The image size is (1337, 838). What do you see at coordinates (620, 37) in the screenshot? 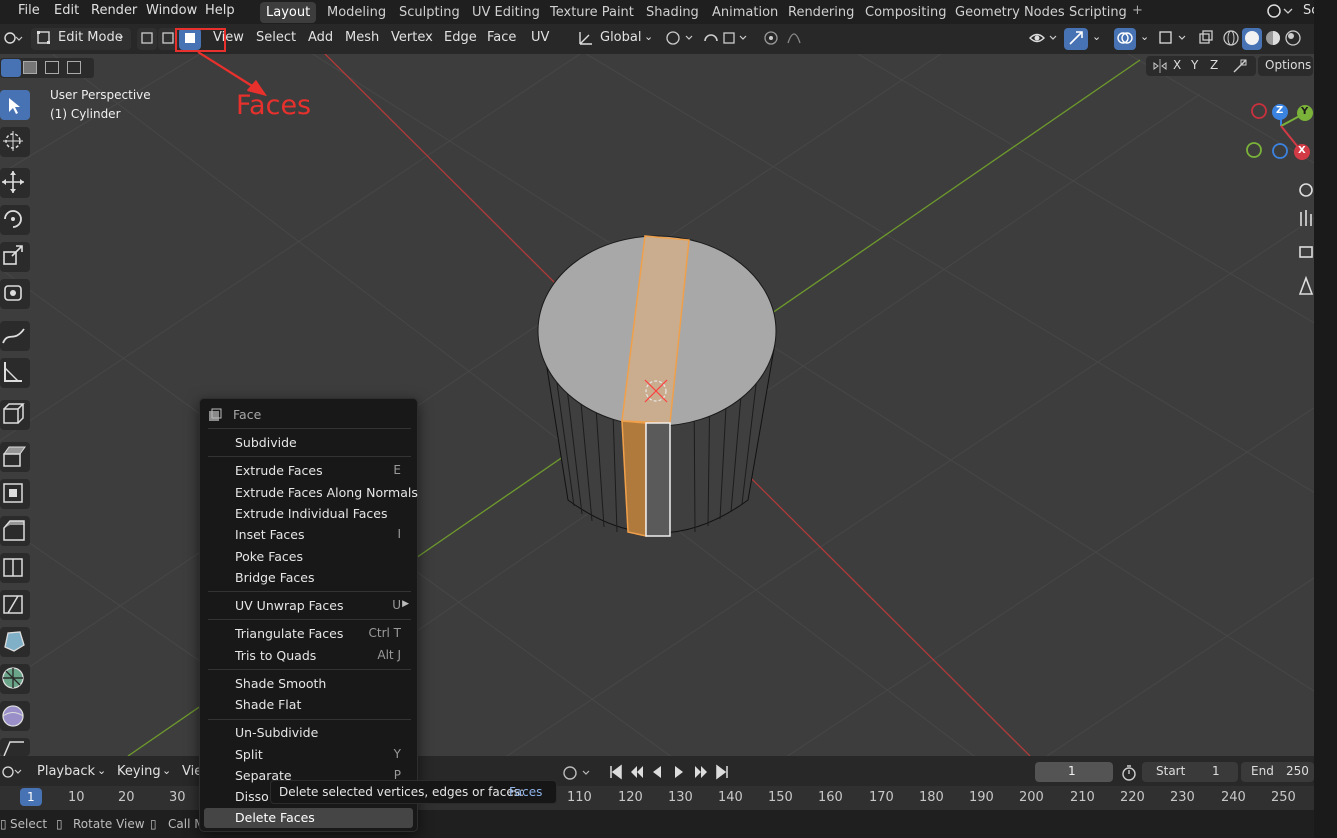
I see `orientation-label: Global` at bounding box center [620, 37].